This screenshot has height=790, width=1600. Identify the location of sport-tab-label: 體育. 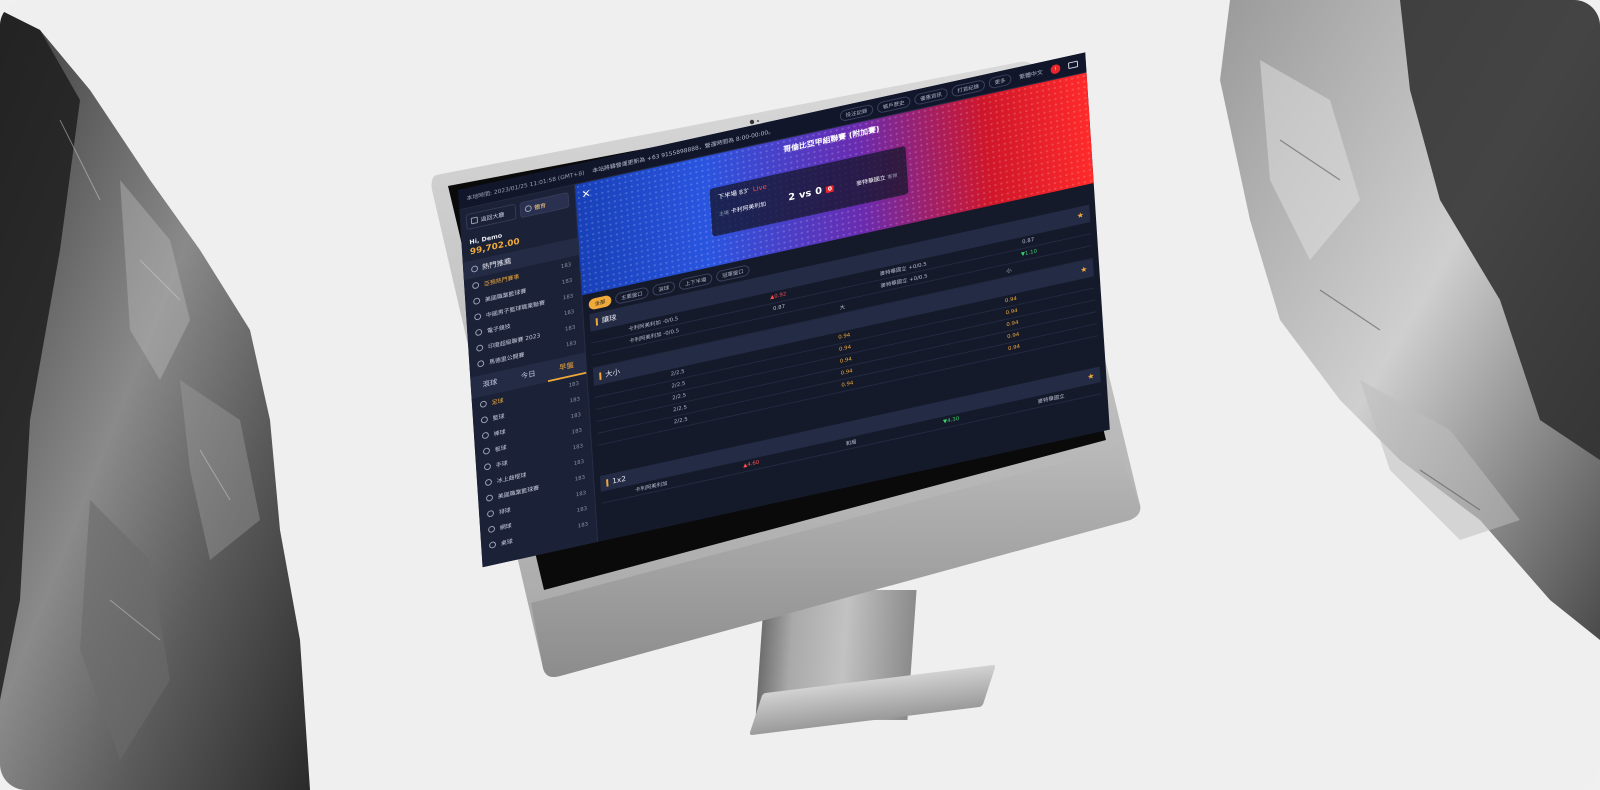
(540, 207).